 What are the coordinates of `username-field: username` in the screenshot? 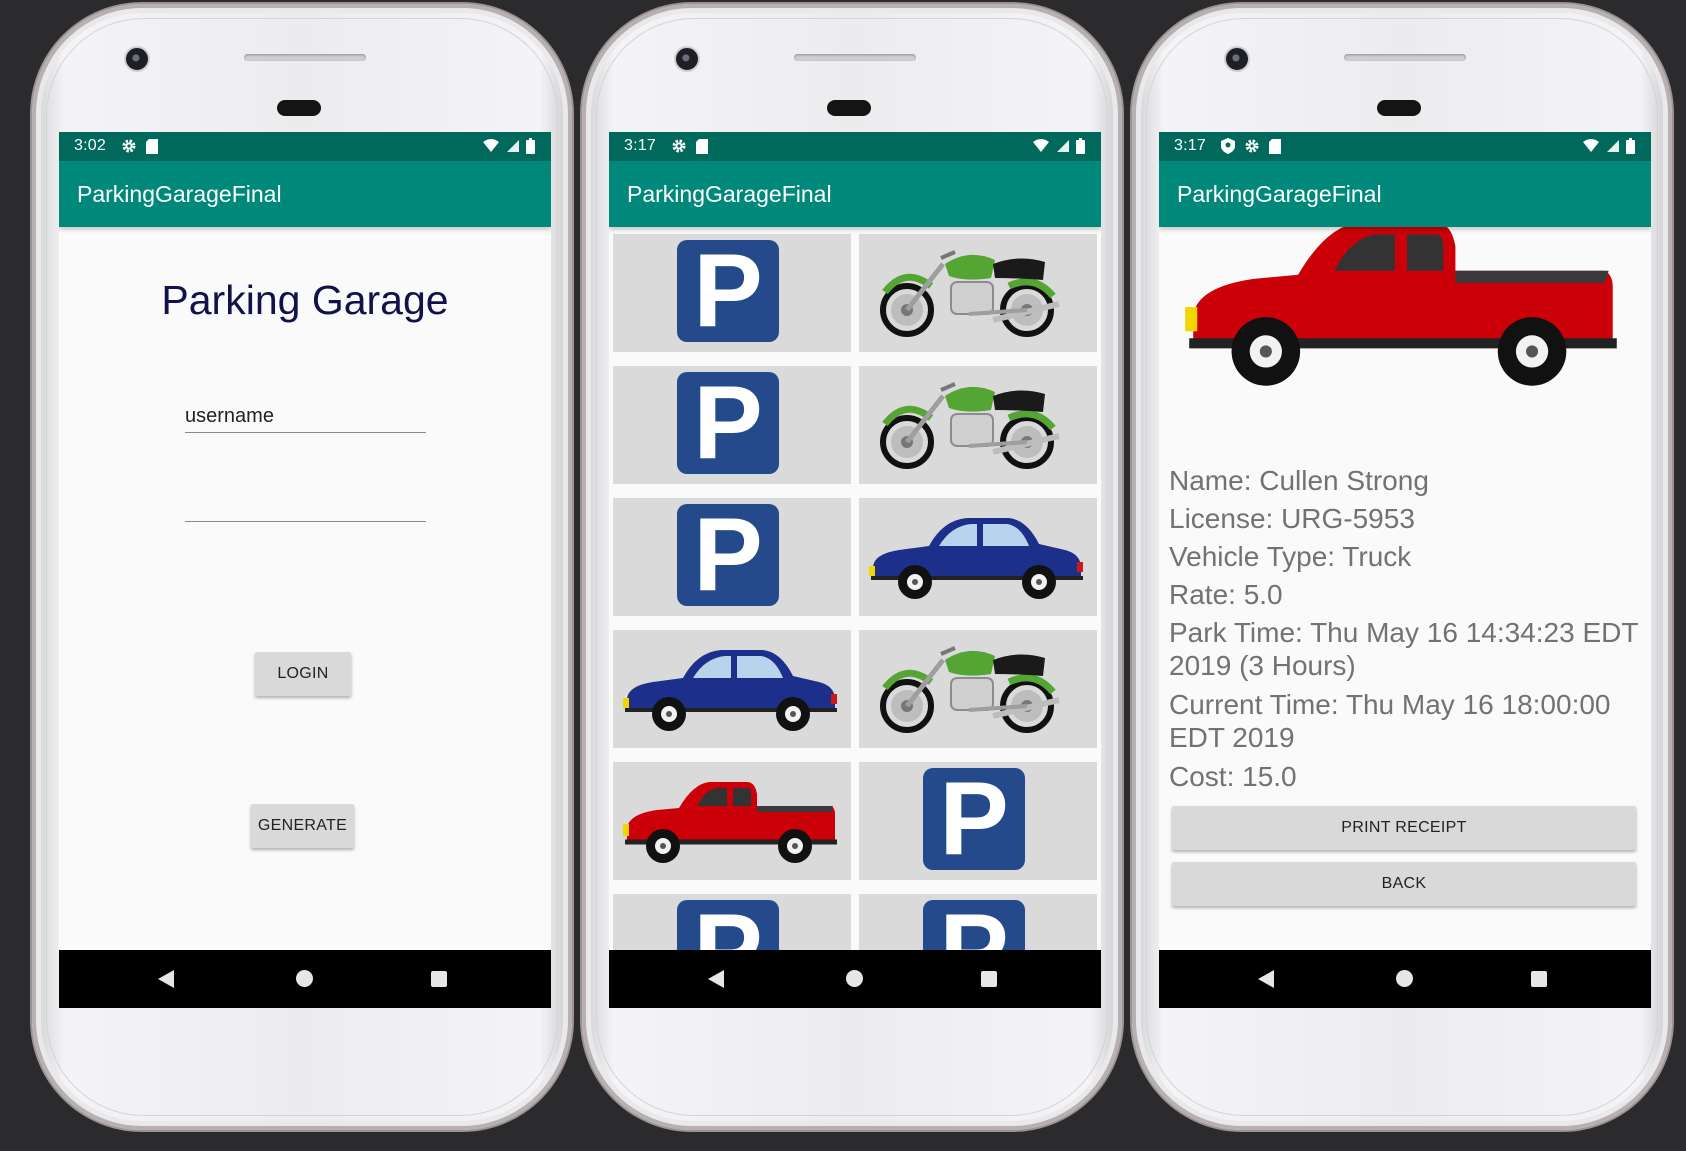 It's located at (305, 419).